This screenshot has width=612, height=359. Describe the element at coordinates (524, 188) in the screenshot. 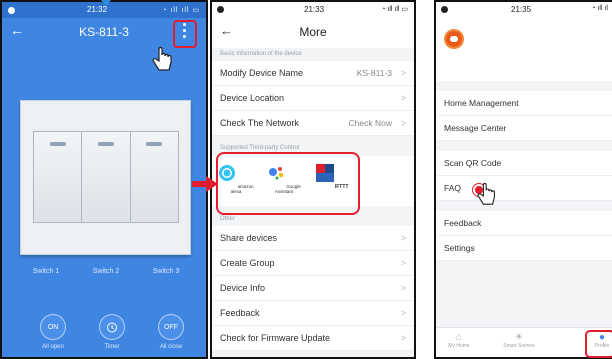

I see `faq-row: FAQ` at that location.